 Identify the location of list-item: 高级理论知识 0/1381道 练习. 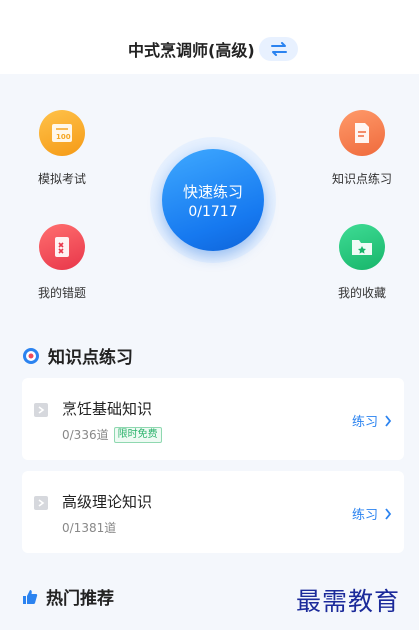
(213, 512).